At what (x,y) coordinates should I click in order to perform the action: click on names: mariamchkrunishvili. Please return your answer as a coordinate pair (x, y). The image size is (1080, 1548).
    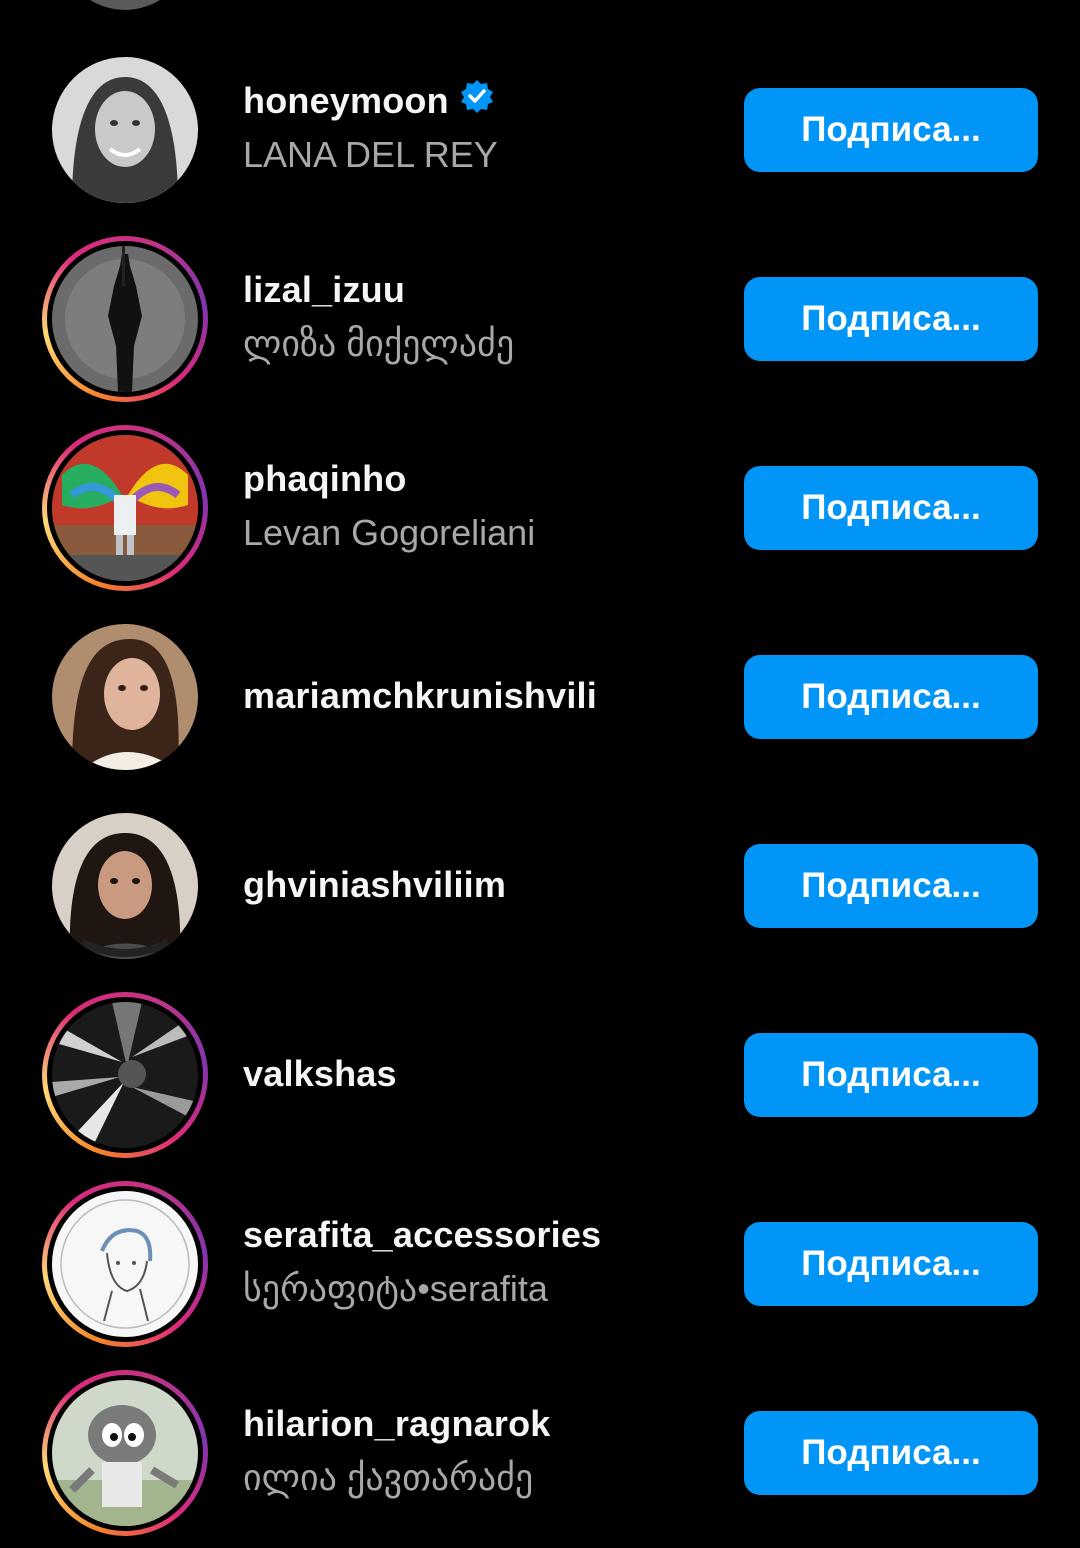
    Looking at the image, I should click on (473, 697).